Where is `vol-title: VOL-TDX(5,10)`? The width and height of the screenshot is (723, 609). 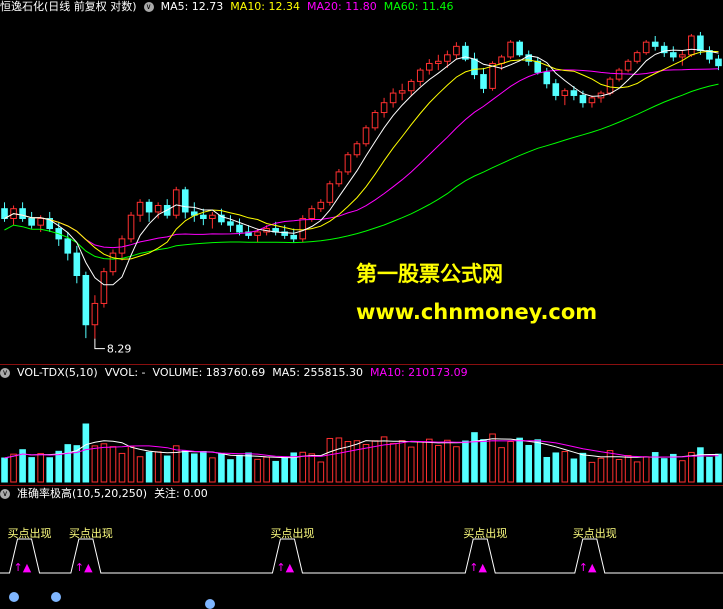
vol-title: VOL-TDX(5,10) is located at coordinates (57, 372).